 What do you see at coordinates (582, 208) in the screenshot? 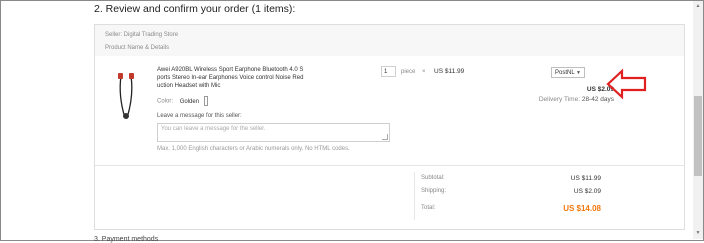
I see `total-value: US $14.08` at bounding box center [582, 208].